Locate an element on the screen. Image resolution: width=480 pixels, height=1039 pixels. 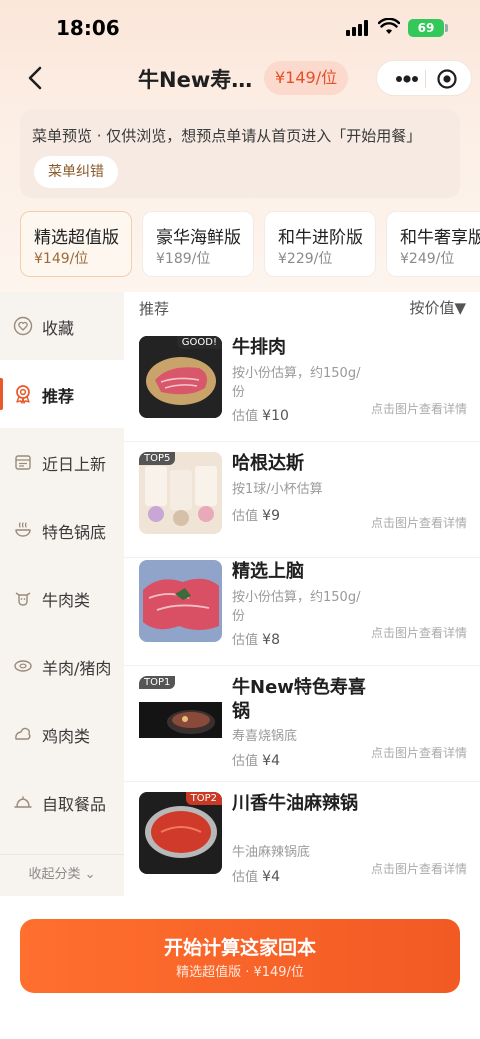
beef-slices-image is located at coordinates (180, 601).